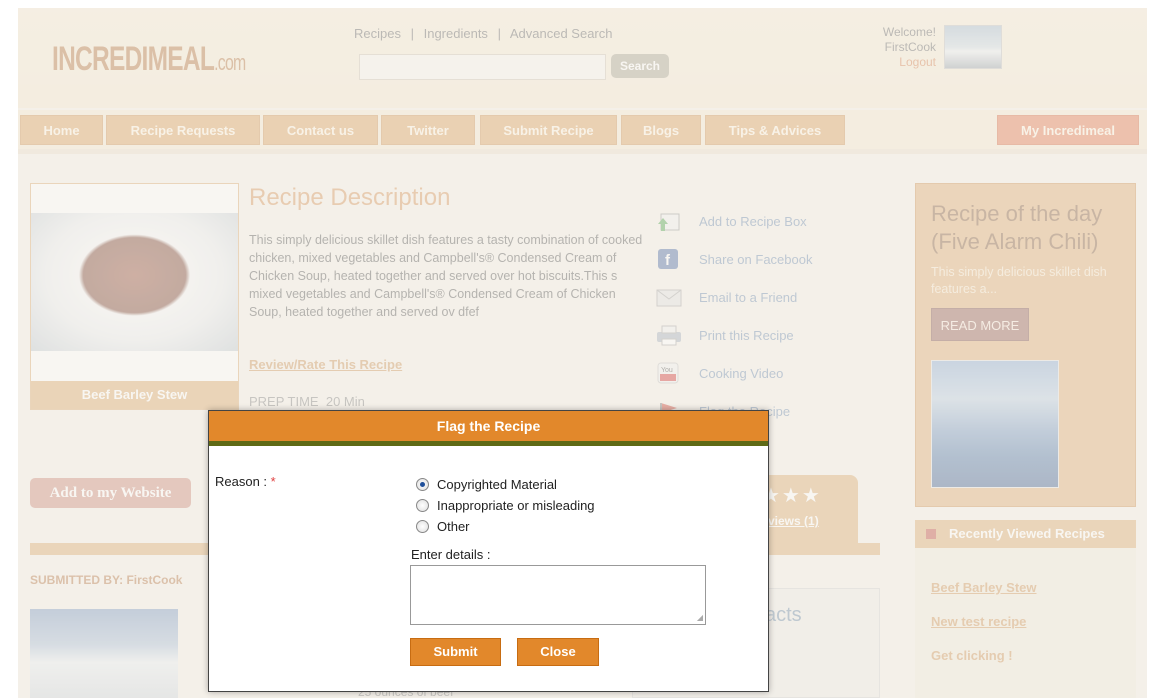 Image resolution: width=1161 pixels, height=699 pixels. I want to click on close-button: Close, so click(558, 652).